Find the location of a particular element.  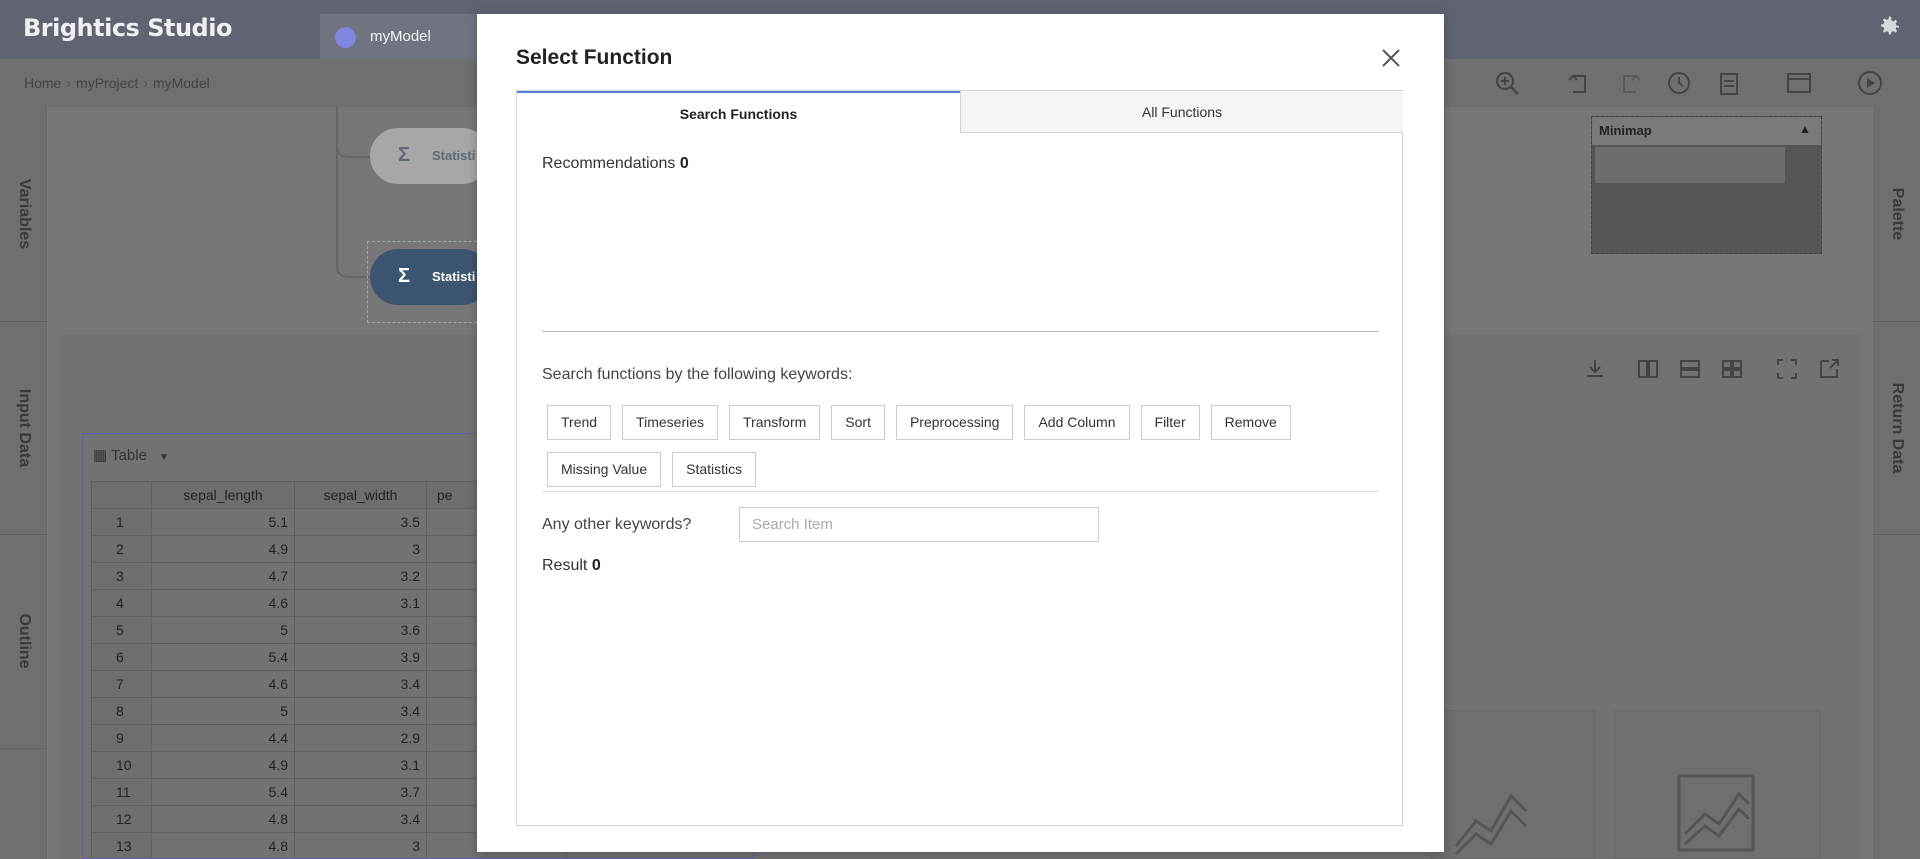

table-icon: ▦ is located at coordinates (100, 455).